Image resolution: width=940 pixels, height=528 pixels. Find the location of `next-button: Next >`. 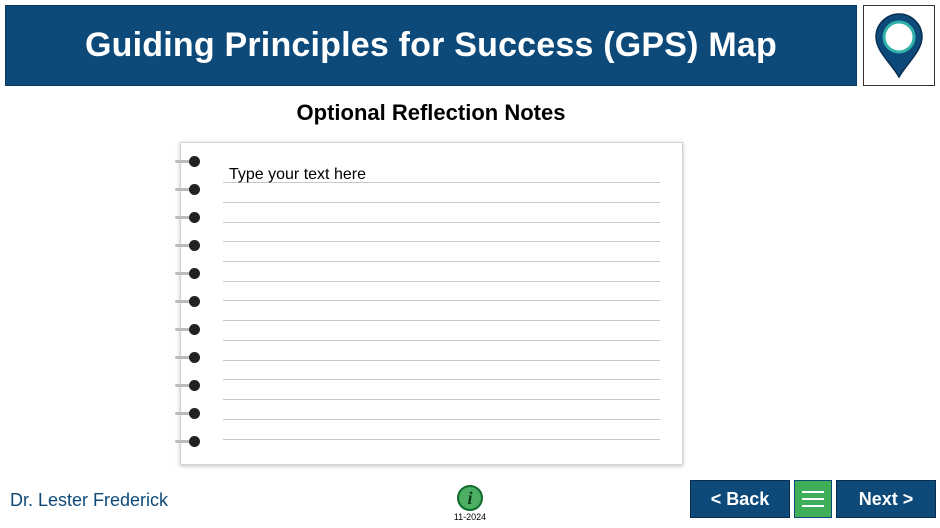

next-button: Next > is located at coordinates (886, 499).